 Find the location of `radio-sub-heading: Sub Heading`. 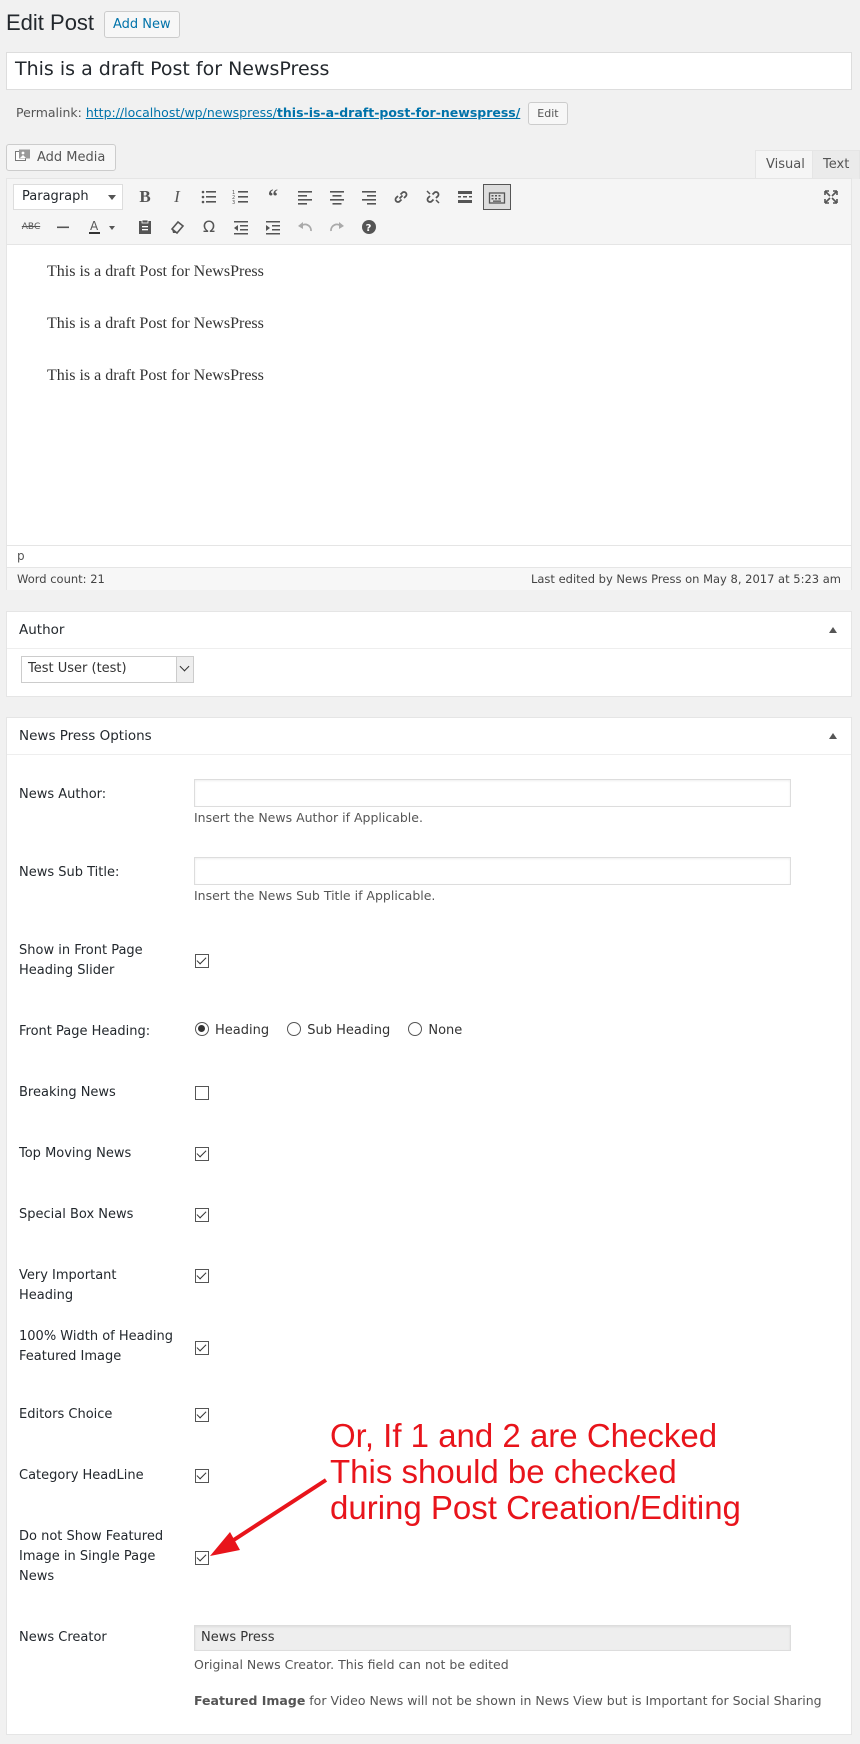

radio-sub-heading: Sub Heading is located at coordinates (338, 1030).